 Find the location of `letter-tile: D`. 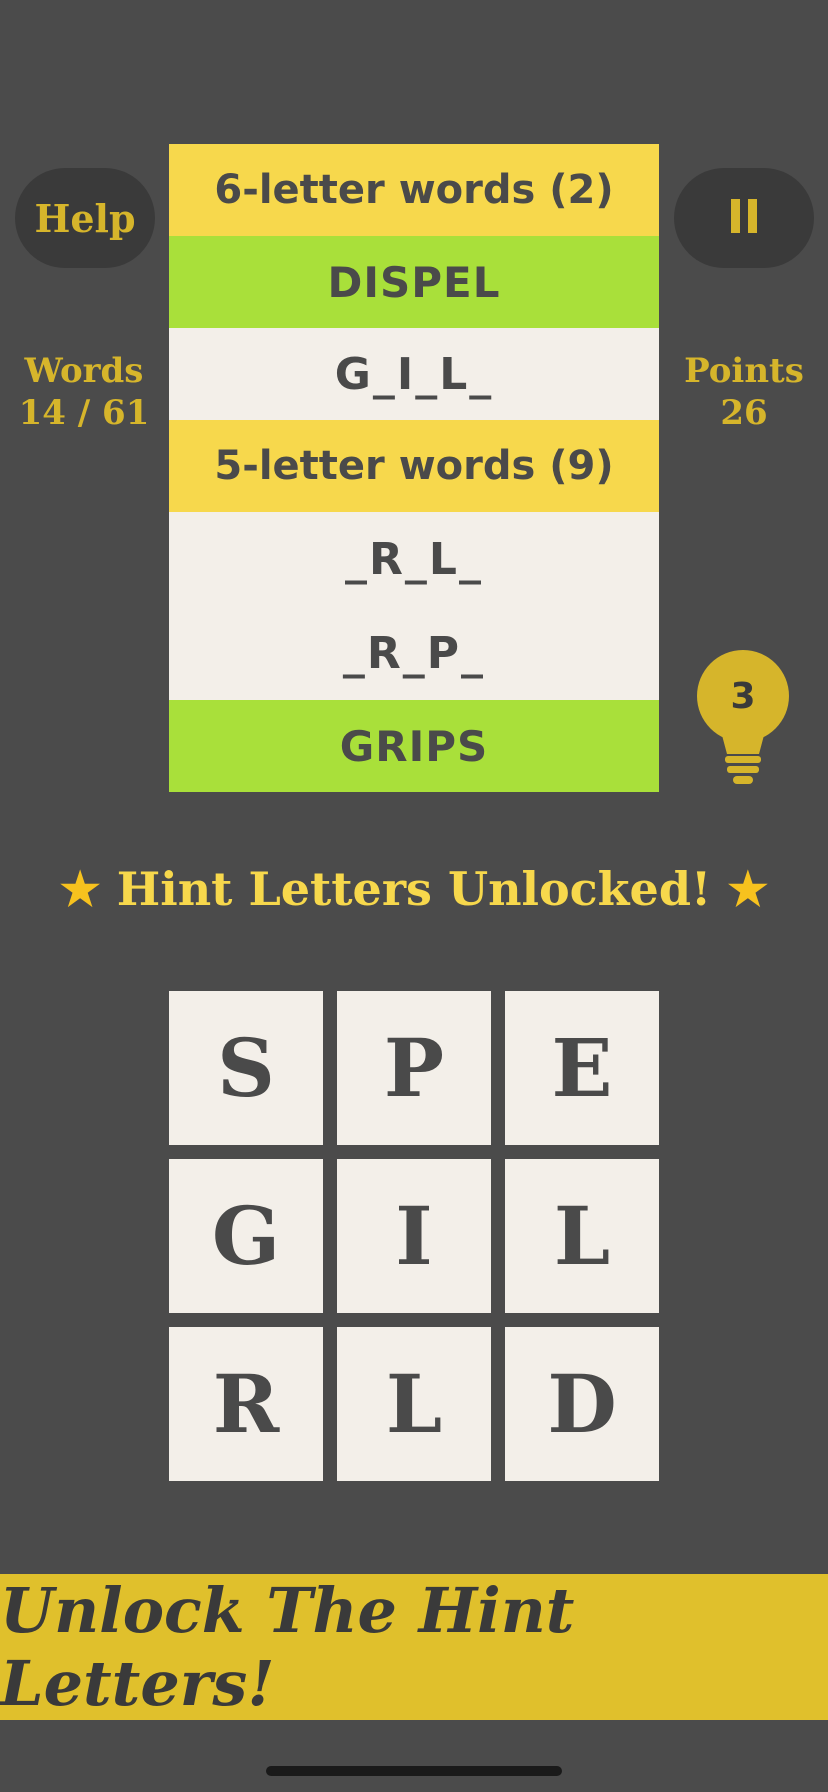

letter-tile: D is located at coordinates (582, 1404).